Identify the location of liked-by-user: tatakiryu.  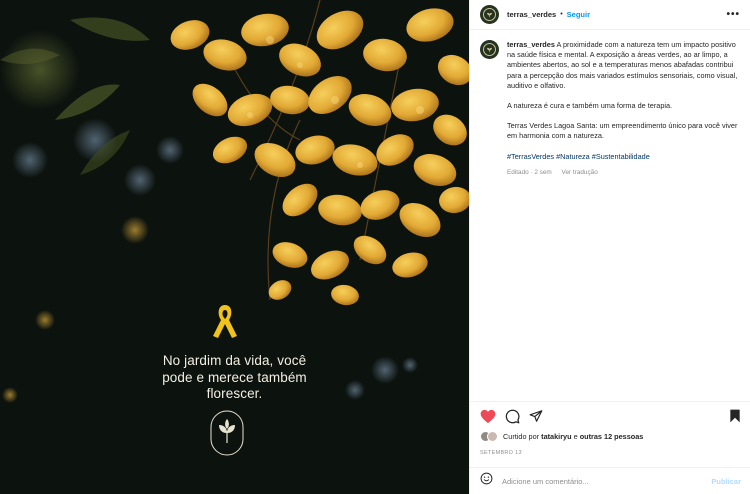
(556, 436).